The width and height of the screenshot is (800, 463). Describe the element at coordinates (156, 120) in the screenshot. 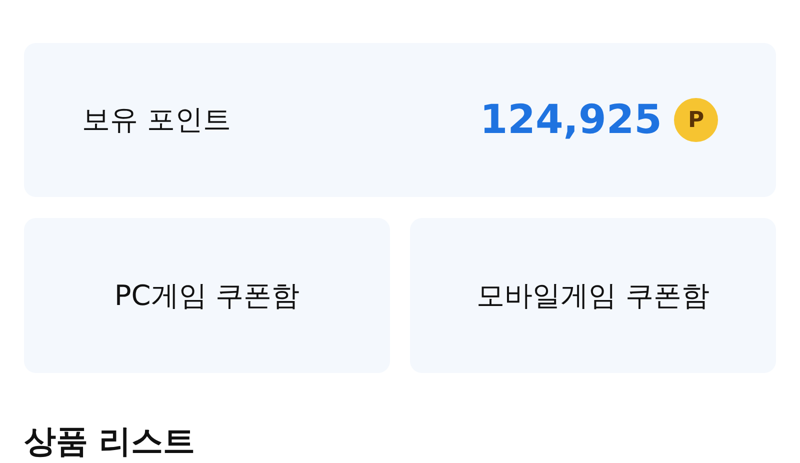

I see `points-label: 보유 포인트` at that location.